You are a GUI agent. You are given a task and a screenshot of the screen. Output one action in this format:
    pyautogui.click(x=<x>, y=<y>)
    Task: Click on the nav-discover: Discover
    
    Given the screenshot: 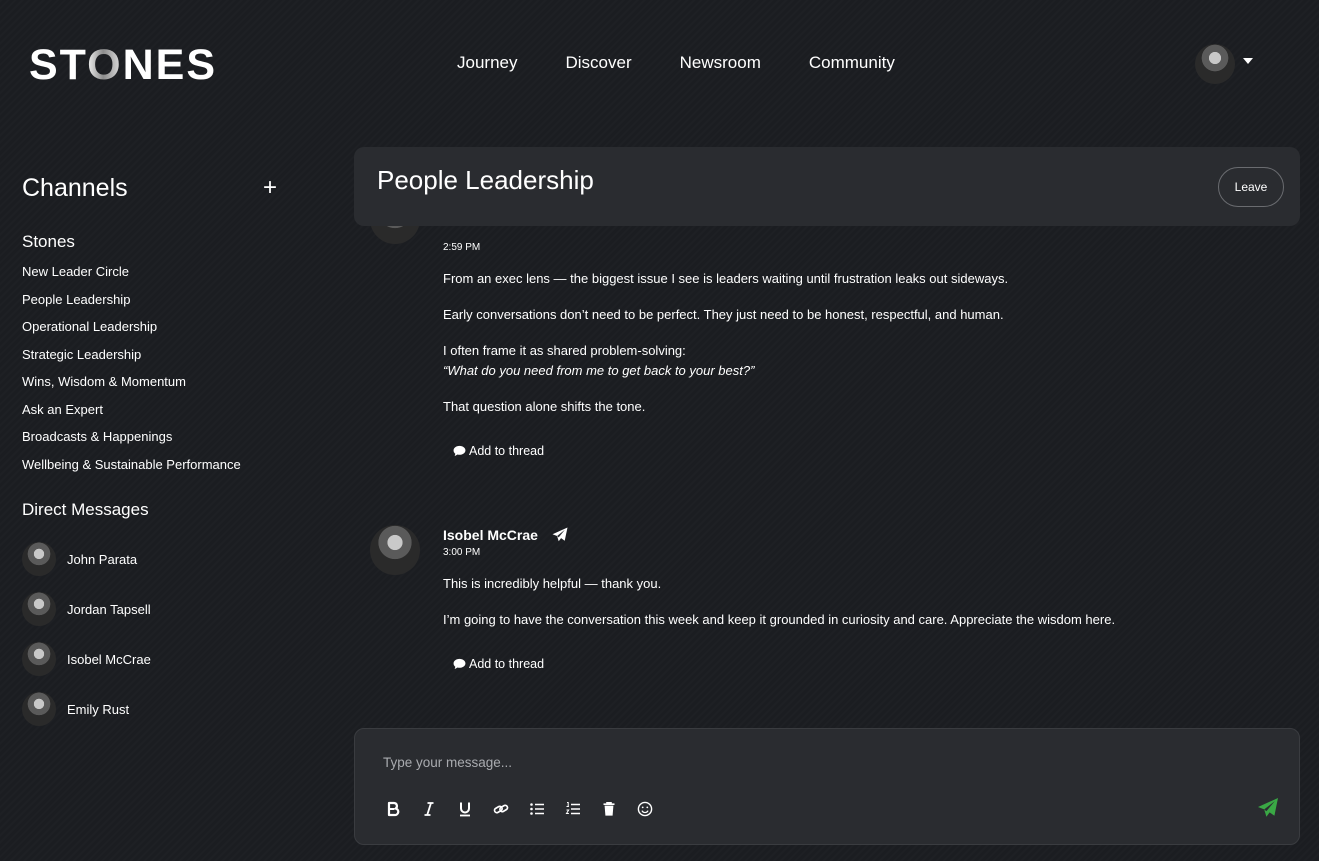 What is the action you would take?
    pyautogui.click(x=598, y=63)
    